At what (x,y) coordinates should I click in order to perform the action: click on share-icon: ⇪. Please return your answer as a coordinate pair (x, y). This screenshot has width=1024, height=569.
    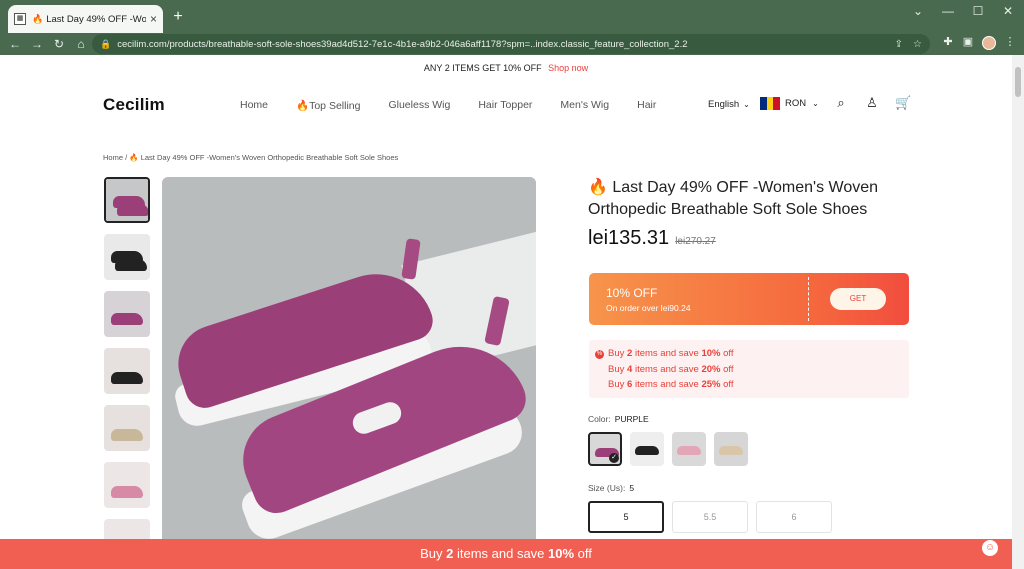
    Looking at the image, I should click on (899, 44).